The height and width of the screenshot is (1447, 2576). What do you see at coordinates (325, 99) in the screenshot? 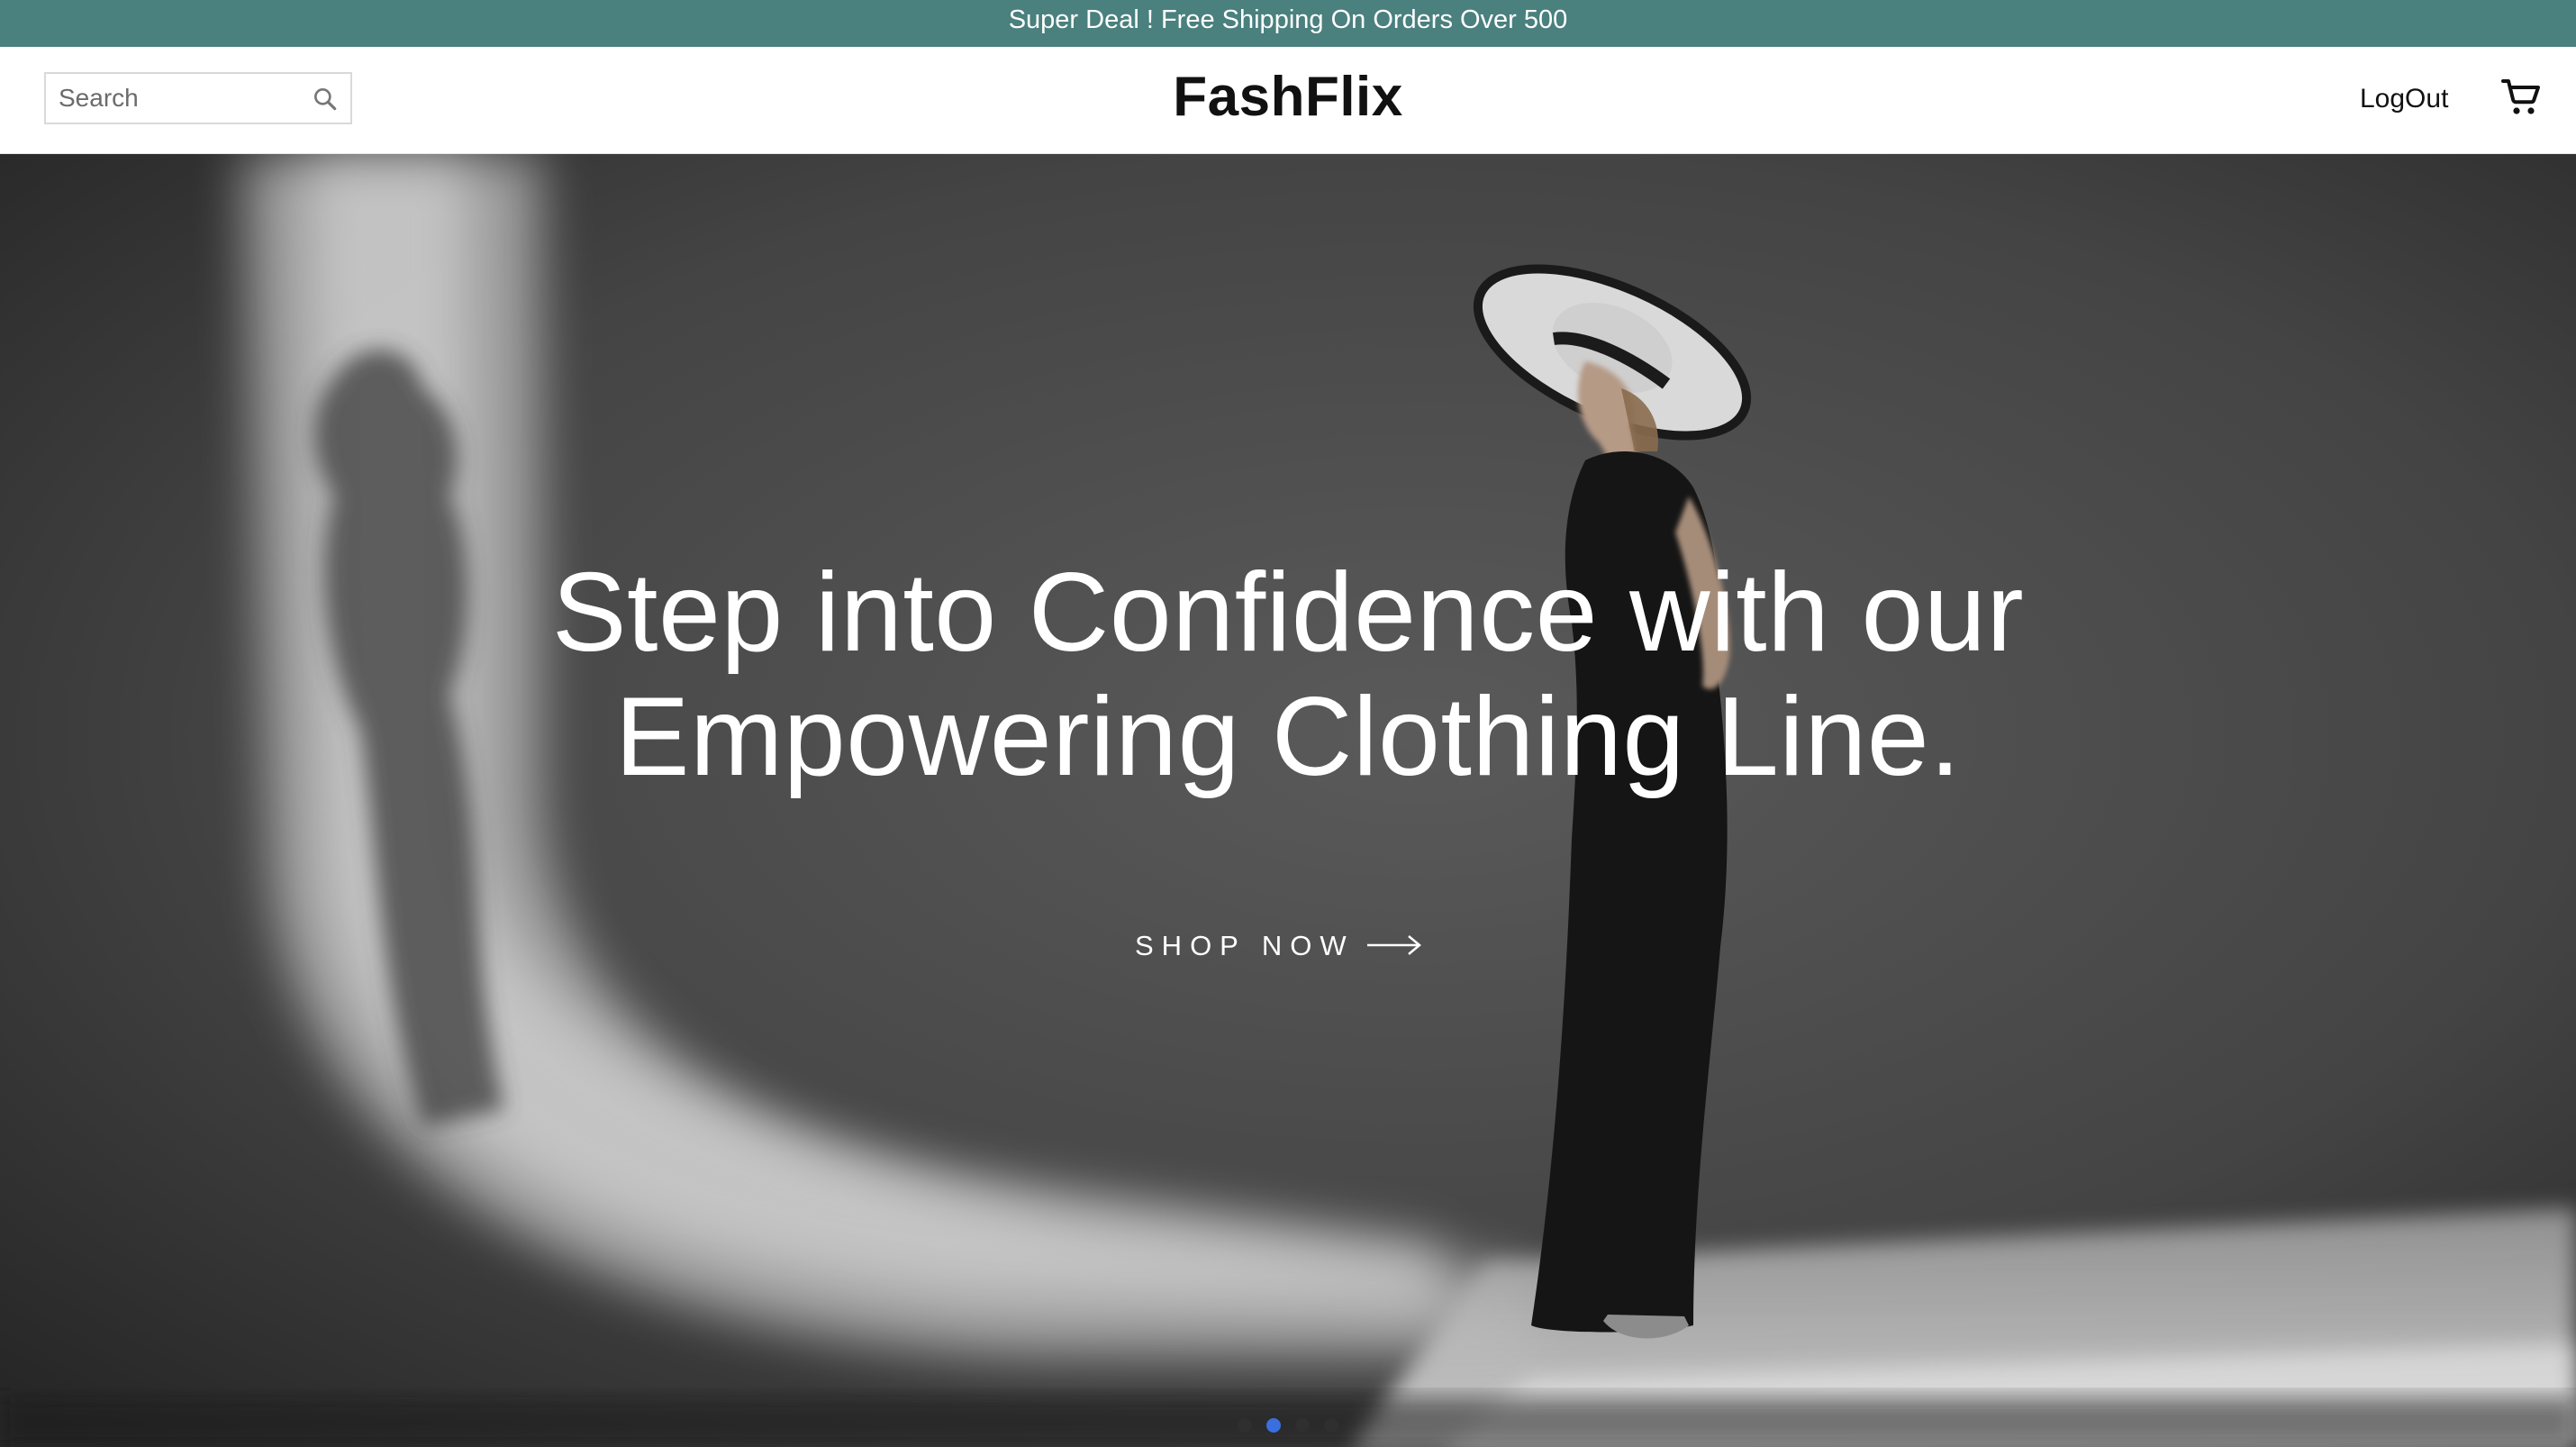
I see `search-icon` at bounding box center [325, 99].